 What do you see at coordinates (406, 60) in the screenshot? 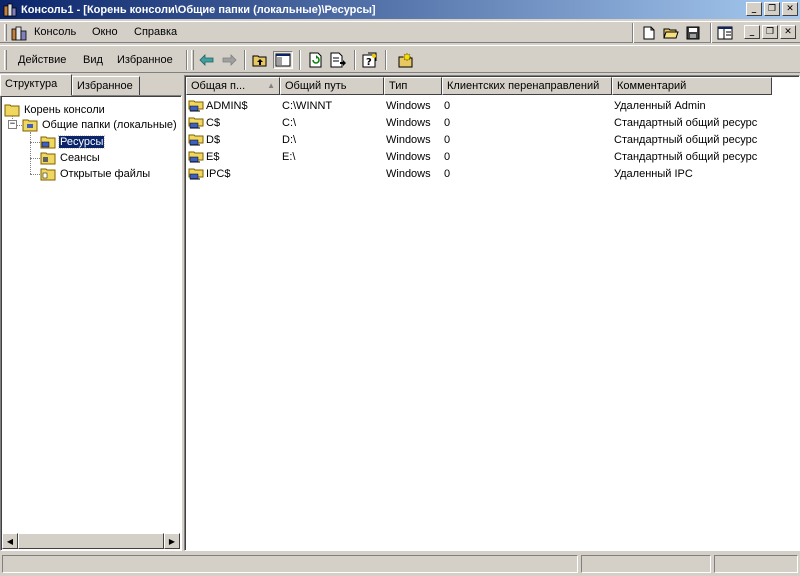
I see `new-taskpad-icon` at bounding box center [406, 60].